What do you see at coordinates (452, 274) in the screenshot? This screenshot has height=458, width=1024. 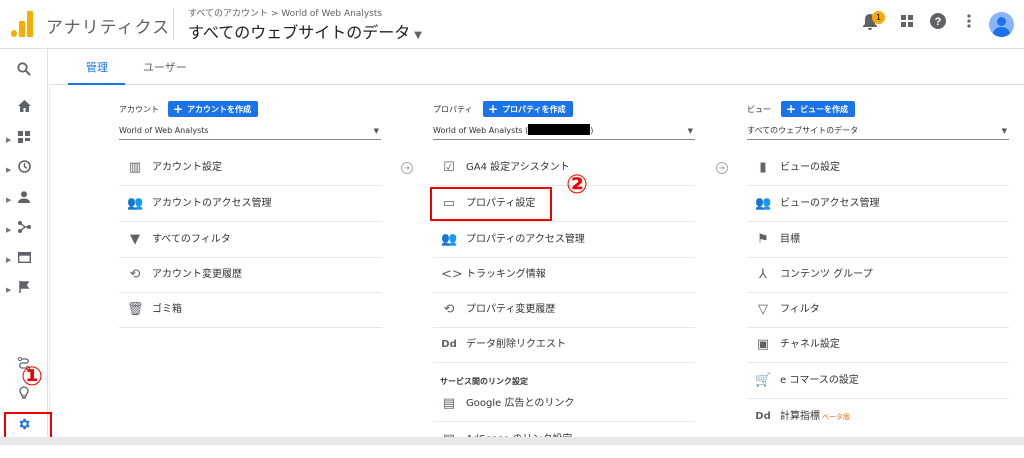 I see `code-icon: <>` at bounding box center [452, 274].